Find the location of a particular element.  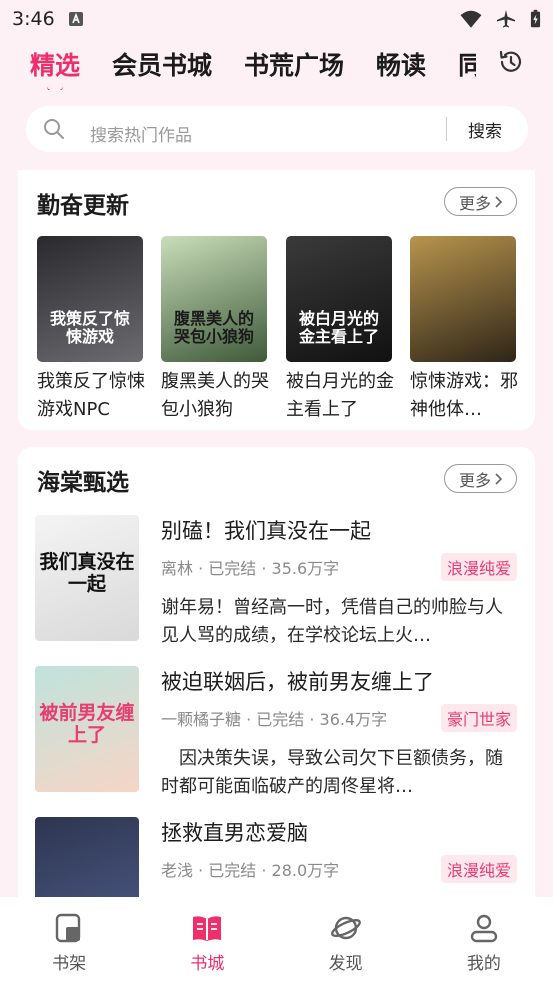

book-card: 腹黑美人的哭包小狼狗 腹黑美人的哭包小狼狗 is located at coordinates (215, 330).